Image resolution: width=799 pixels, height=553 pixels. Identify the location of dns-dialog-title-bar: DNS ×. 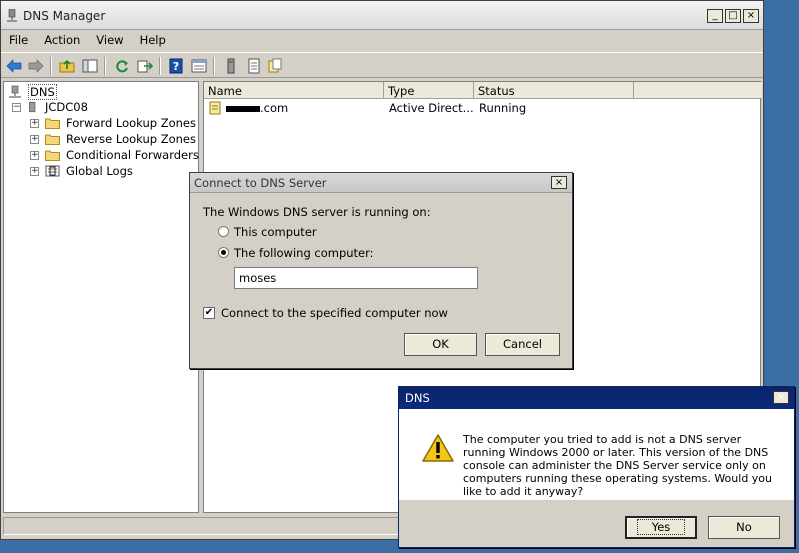
(596, 398).